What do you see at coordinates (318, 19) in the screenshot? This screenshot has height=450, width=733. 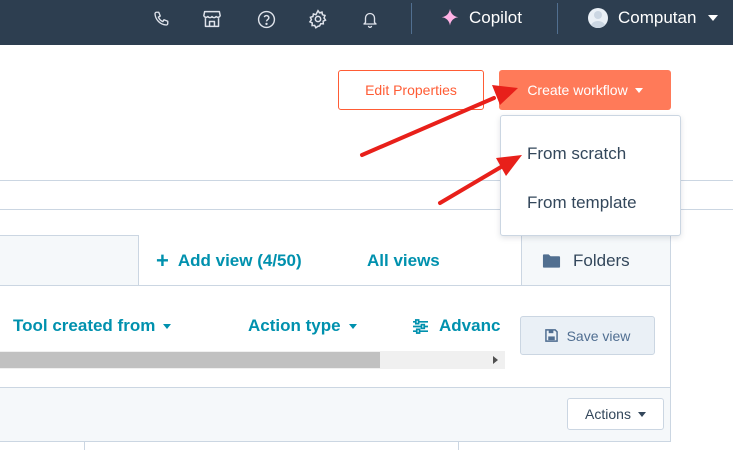 I see `settings-icon` at bounding box center [318, 19].